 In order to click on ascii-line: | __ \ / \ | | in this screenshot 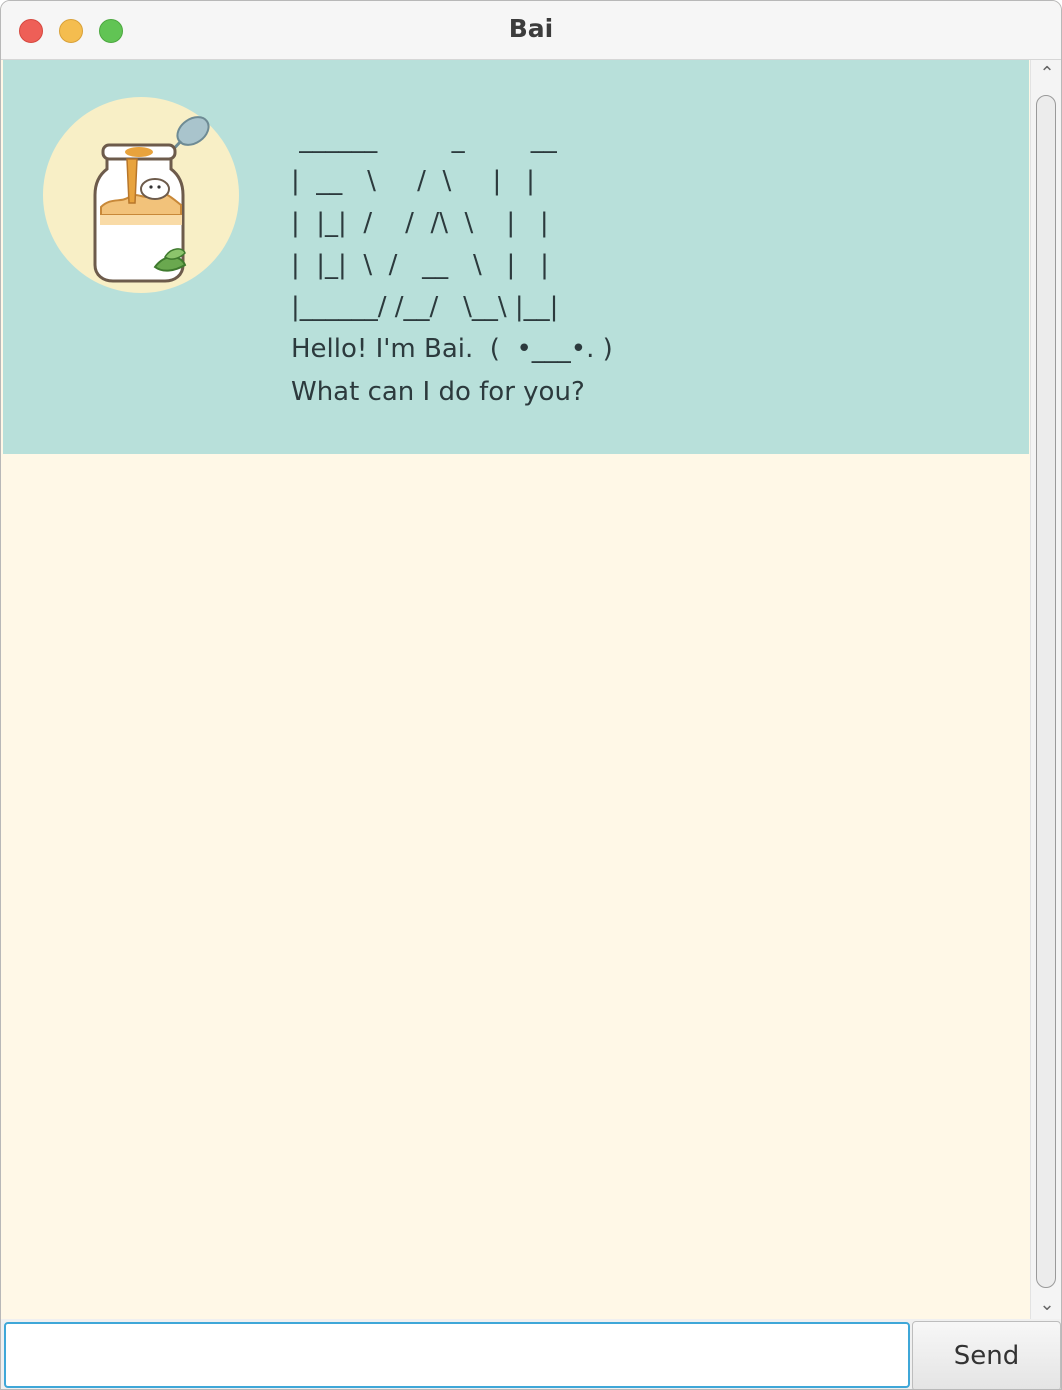, I will do `click(413, 181)`.